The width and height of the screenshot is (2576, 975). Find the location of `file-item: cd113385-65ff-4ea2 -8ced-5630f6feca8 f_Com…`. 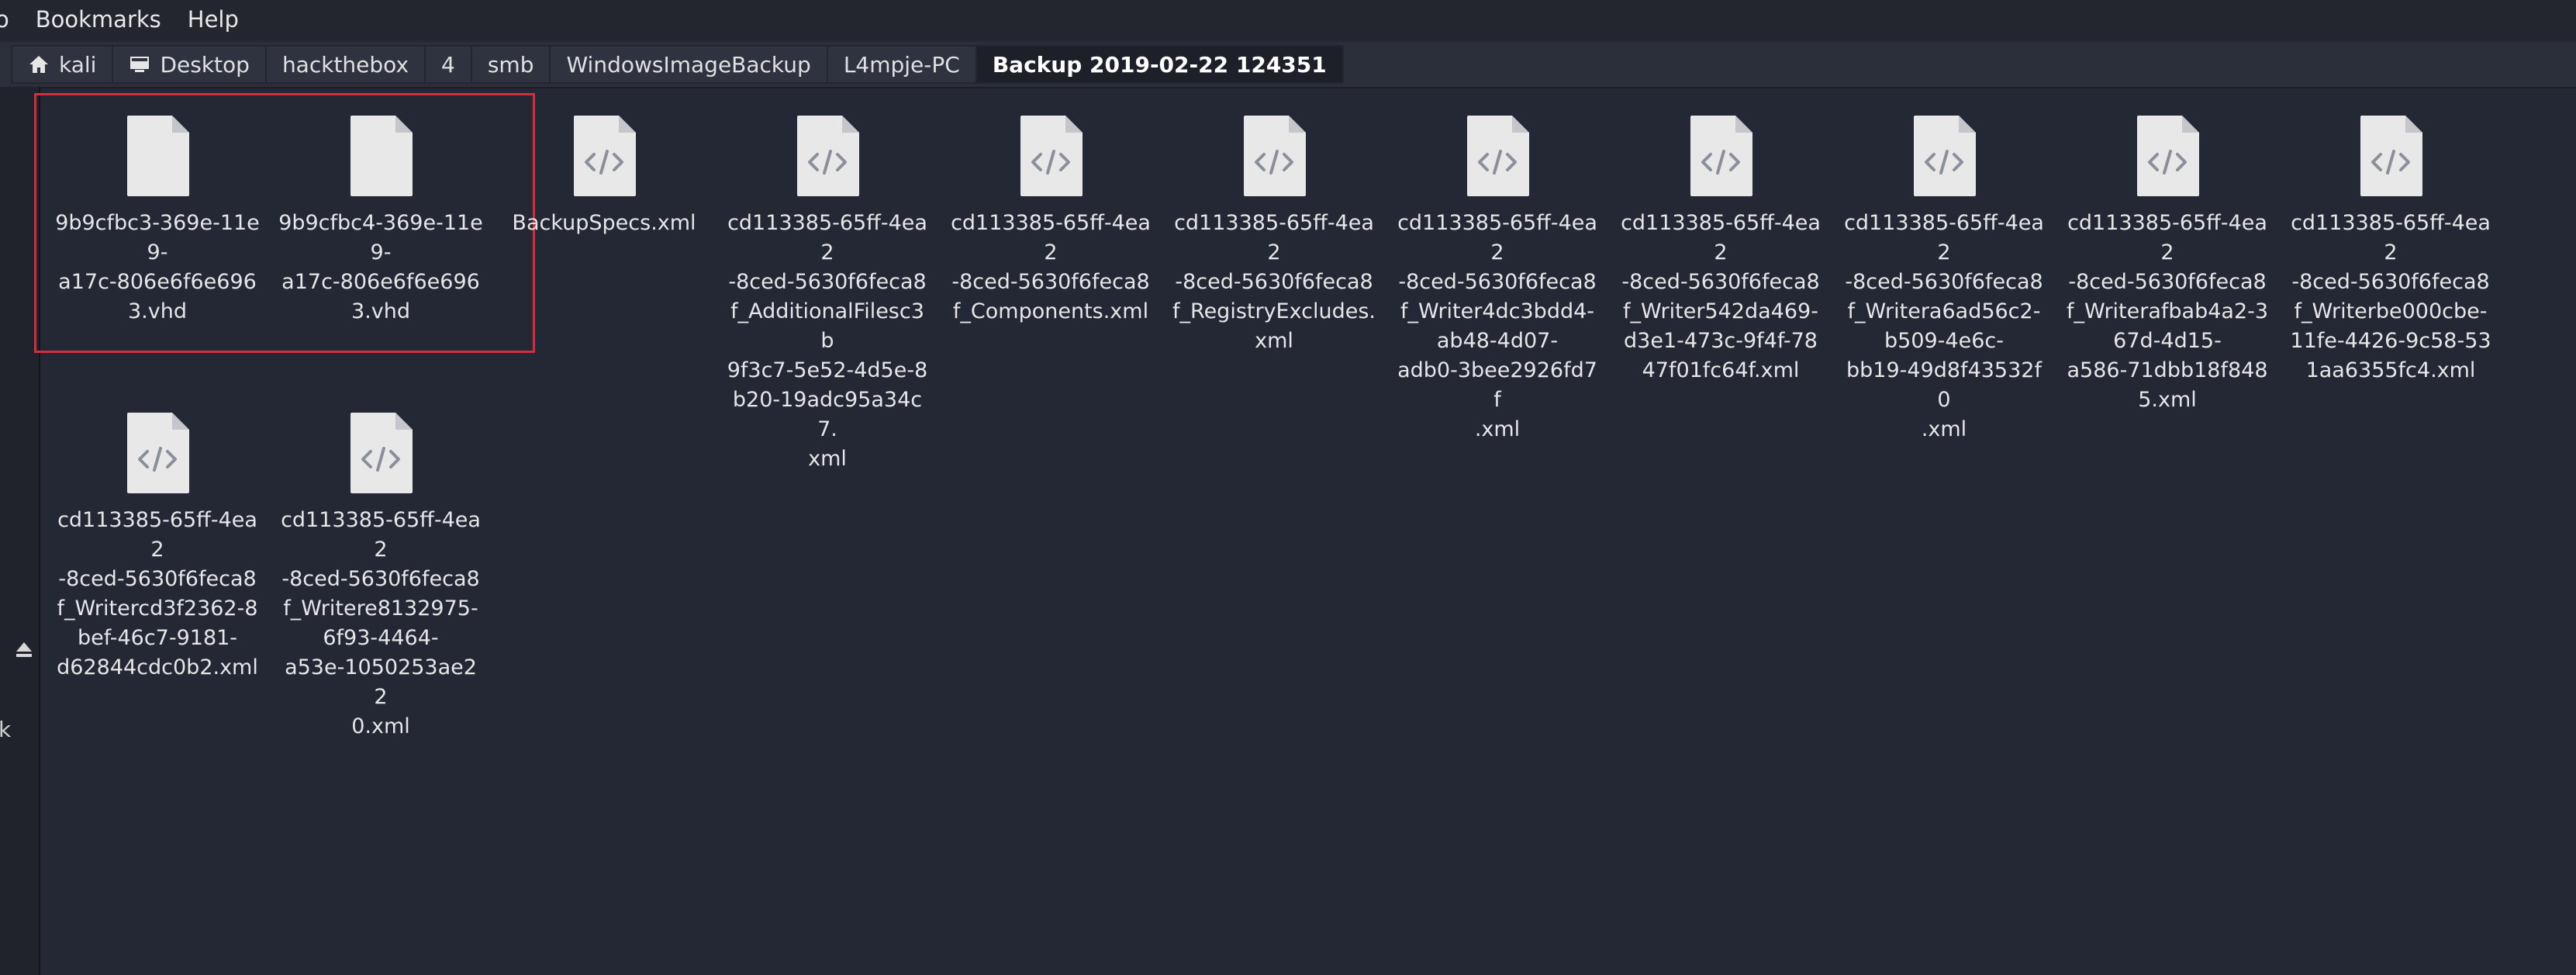

file-item: cd113385-65ff-4ea2 -8ced-5630f6feca8 f_Com… is located at coordinates (1050, 220).